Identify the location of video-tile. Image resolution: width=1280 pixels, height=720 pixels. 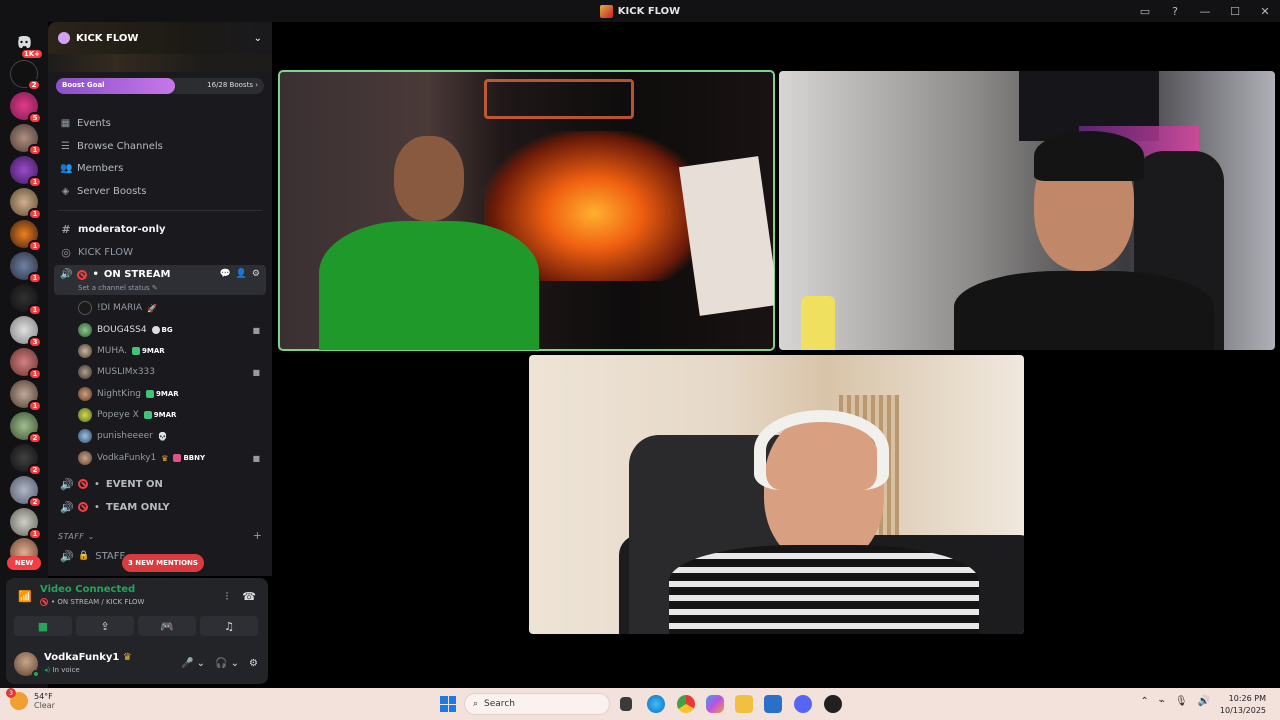
(776, 494).